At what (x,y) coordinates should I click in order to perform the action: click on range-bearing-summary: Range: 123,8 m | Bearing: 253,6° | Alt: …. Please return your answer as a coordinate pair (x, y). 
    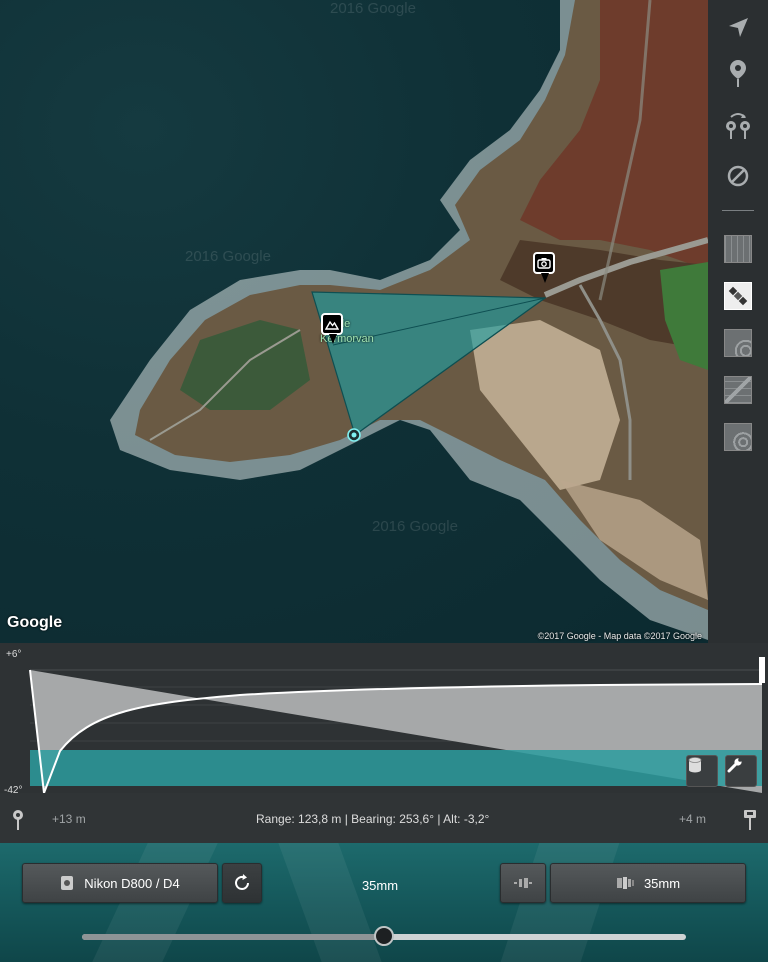
    Looking at the image, I should click on (373, 819).